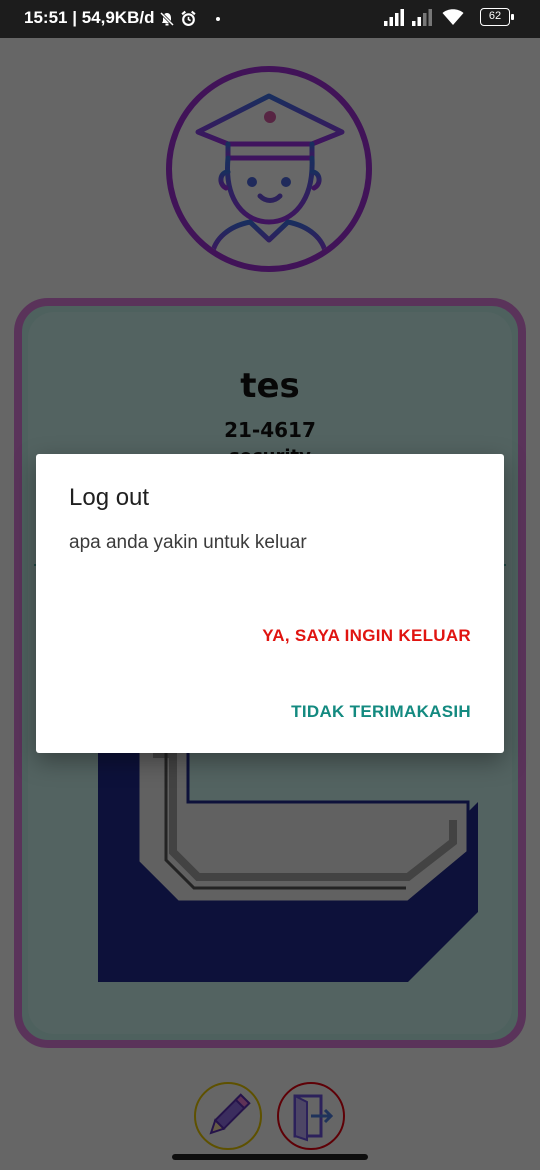  I want to click on signal-weak-icon, so click(422, 17).